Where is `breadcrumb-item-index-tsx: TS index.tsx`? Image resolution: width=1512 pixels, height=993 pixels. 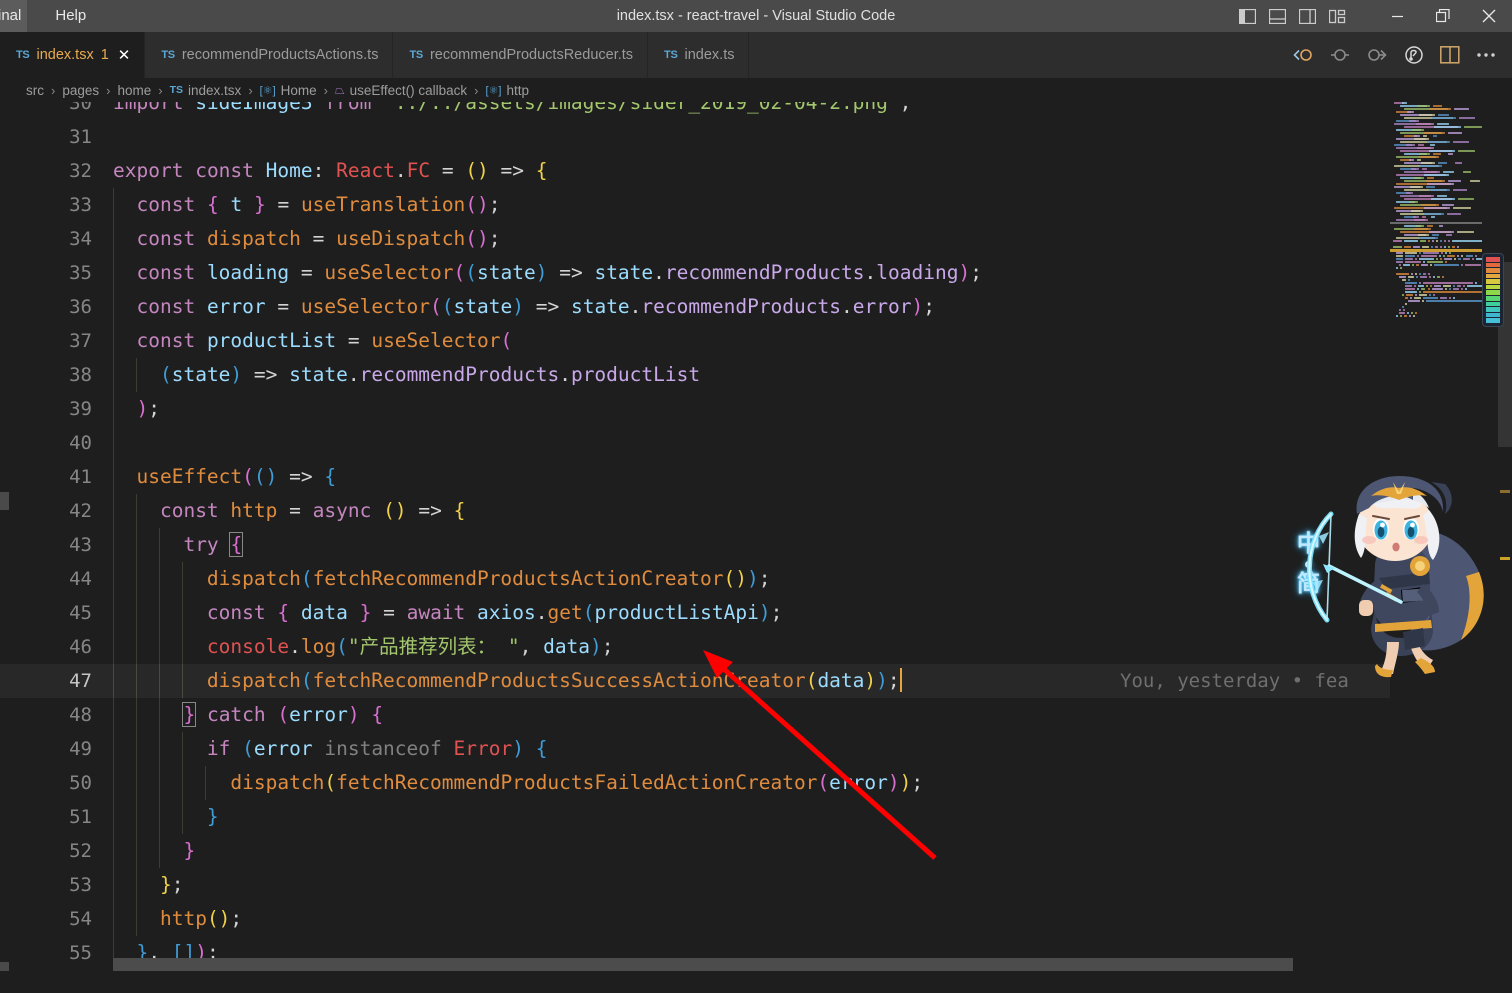 breadcrumb-item-index-tsx: TS index.tsx is located at coordinates (206, 90).